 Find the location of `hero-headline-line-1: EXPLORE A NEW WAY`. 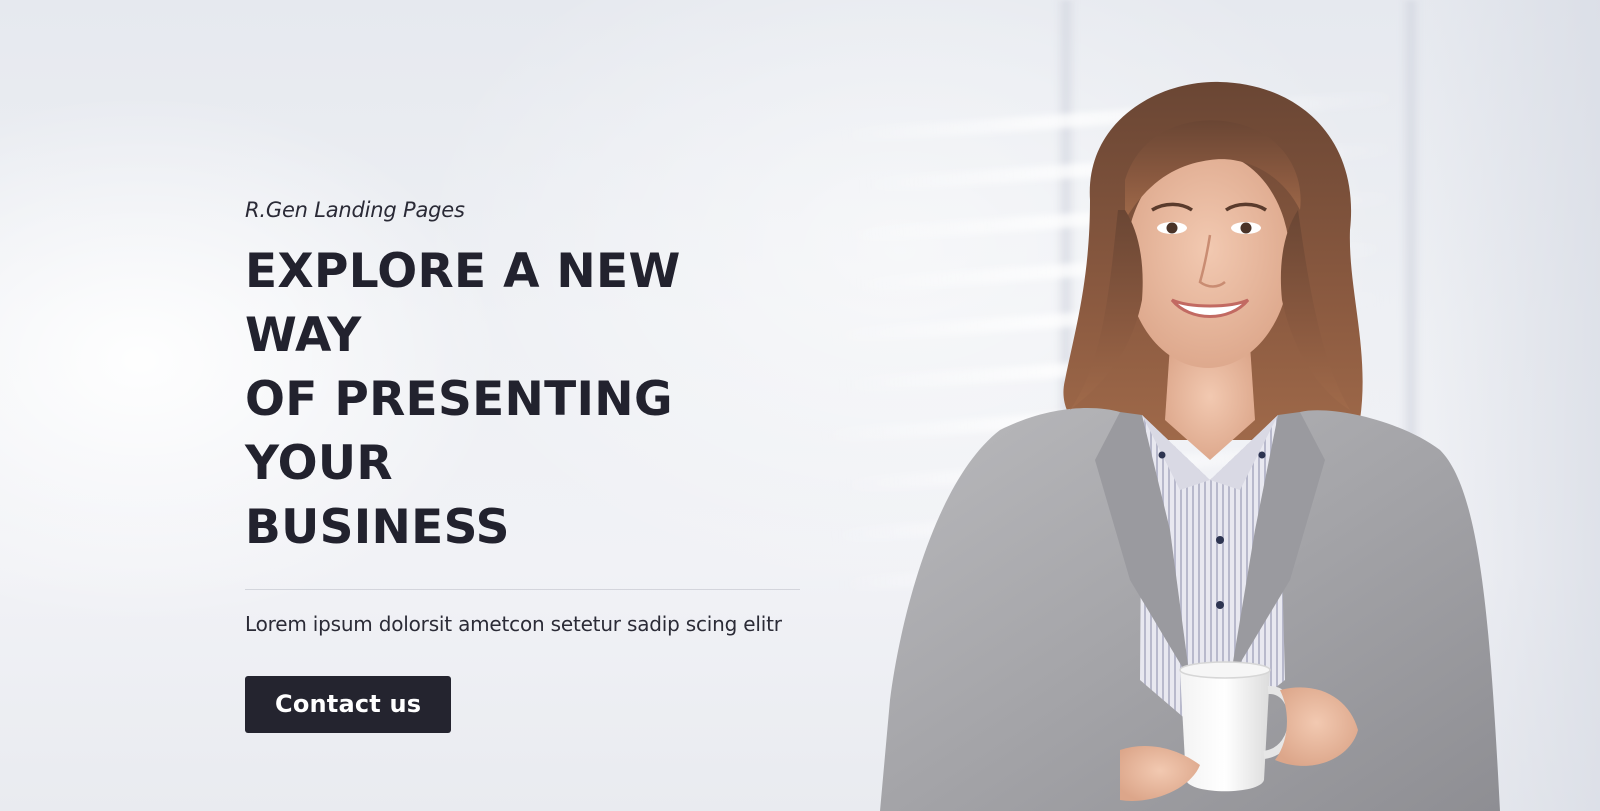

hero-headline-line-1: EXPLORE A NEW WAY is located at coordinates (463, 303).